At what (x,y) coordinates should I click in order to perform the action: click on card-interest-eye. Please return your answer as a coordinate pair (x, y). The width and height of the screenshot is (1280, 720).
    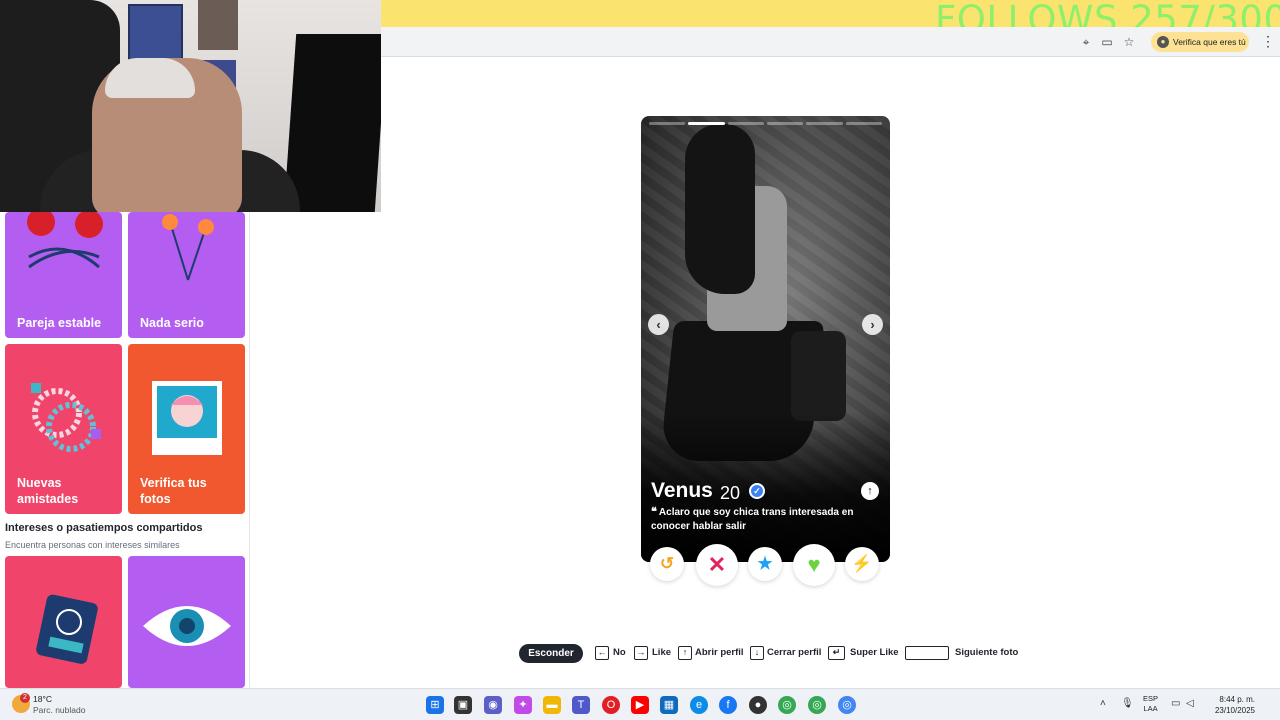
    Looking at the image, I should click on (186, 622).